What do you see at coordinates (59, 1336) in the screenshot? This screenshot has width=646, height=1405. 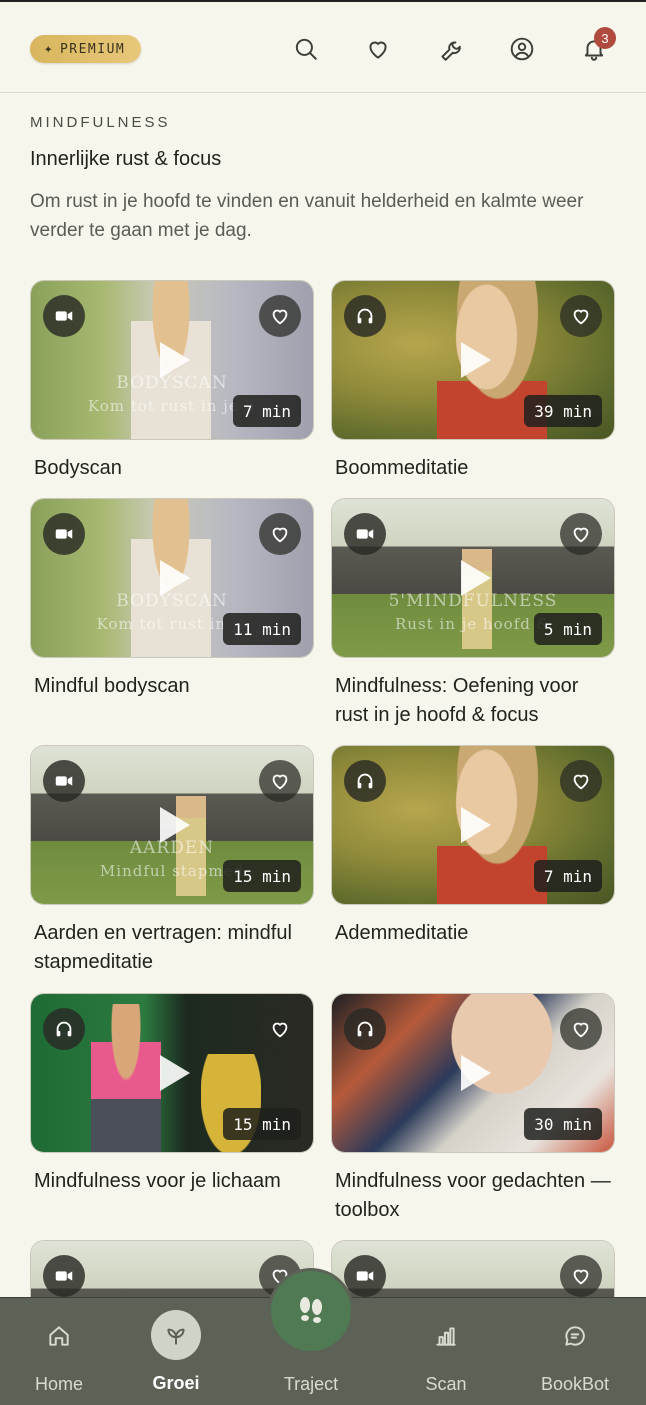 I see `home-icon` at bounding box center [59, 1336].